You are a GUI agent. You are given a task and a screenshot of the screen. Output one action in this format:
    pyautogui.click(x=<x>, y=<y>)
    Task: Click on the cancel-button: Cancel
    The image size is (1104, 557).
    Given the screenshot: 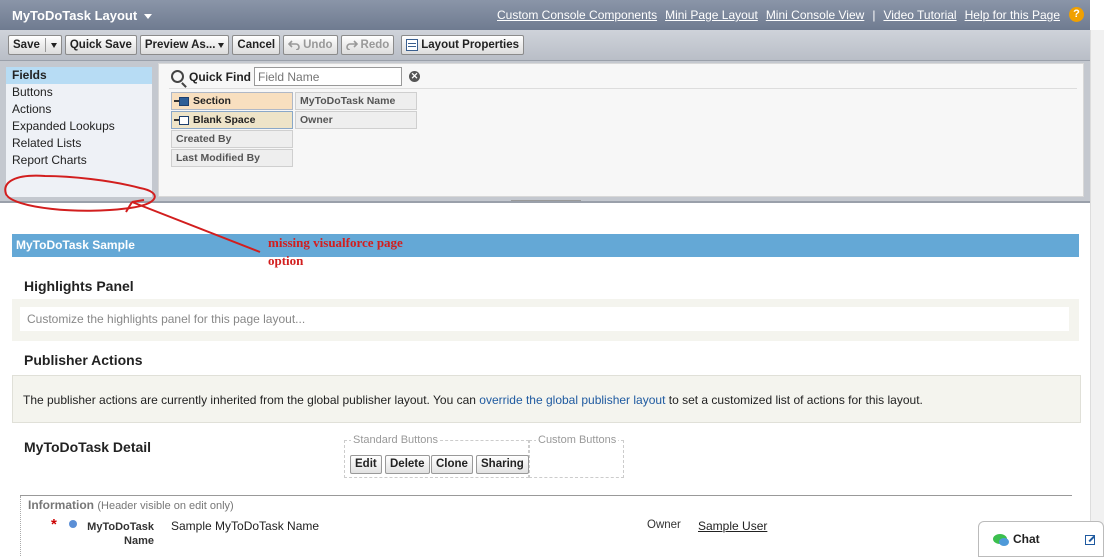 What is the action you would take?
    pyautogui.click(x=256, y=45)
    